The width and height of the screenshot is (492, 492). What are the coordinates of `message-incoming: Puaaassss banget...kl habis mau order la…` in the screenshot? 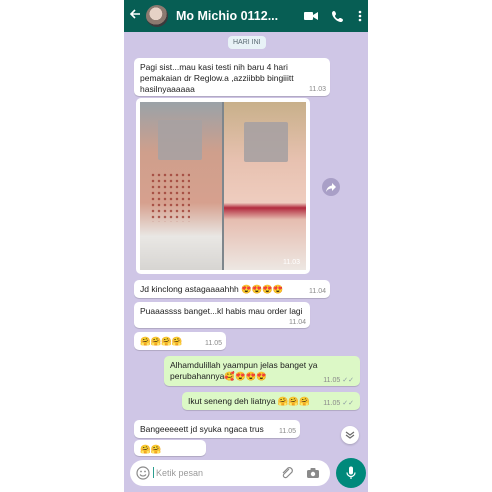 It's located at (222, 315).